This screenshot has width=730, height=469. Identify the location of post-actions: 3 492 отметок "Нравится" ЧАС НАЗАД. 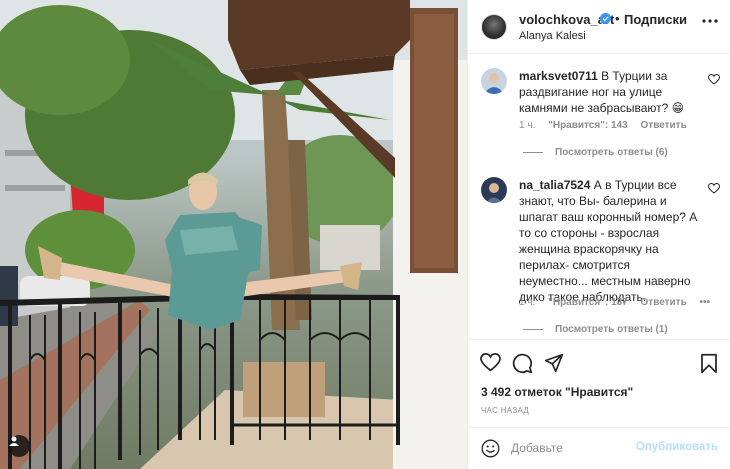
(599, 389).